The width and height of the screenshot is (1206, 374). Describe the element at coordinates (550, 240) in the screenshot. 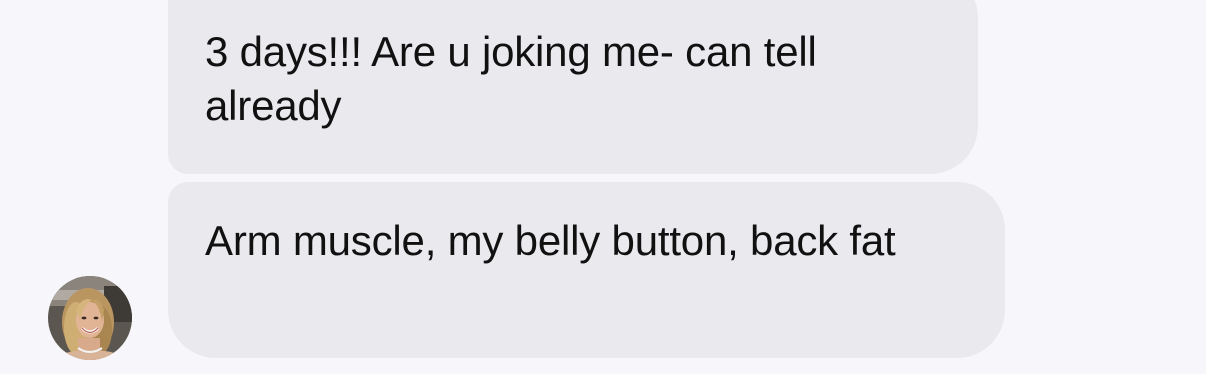

I see `message-text: Arm muscle, my belly button, back fat` at that location.